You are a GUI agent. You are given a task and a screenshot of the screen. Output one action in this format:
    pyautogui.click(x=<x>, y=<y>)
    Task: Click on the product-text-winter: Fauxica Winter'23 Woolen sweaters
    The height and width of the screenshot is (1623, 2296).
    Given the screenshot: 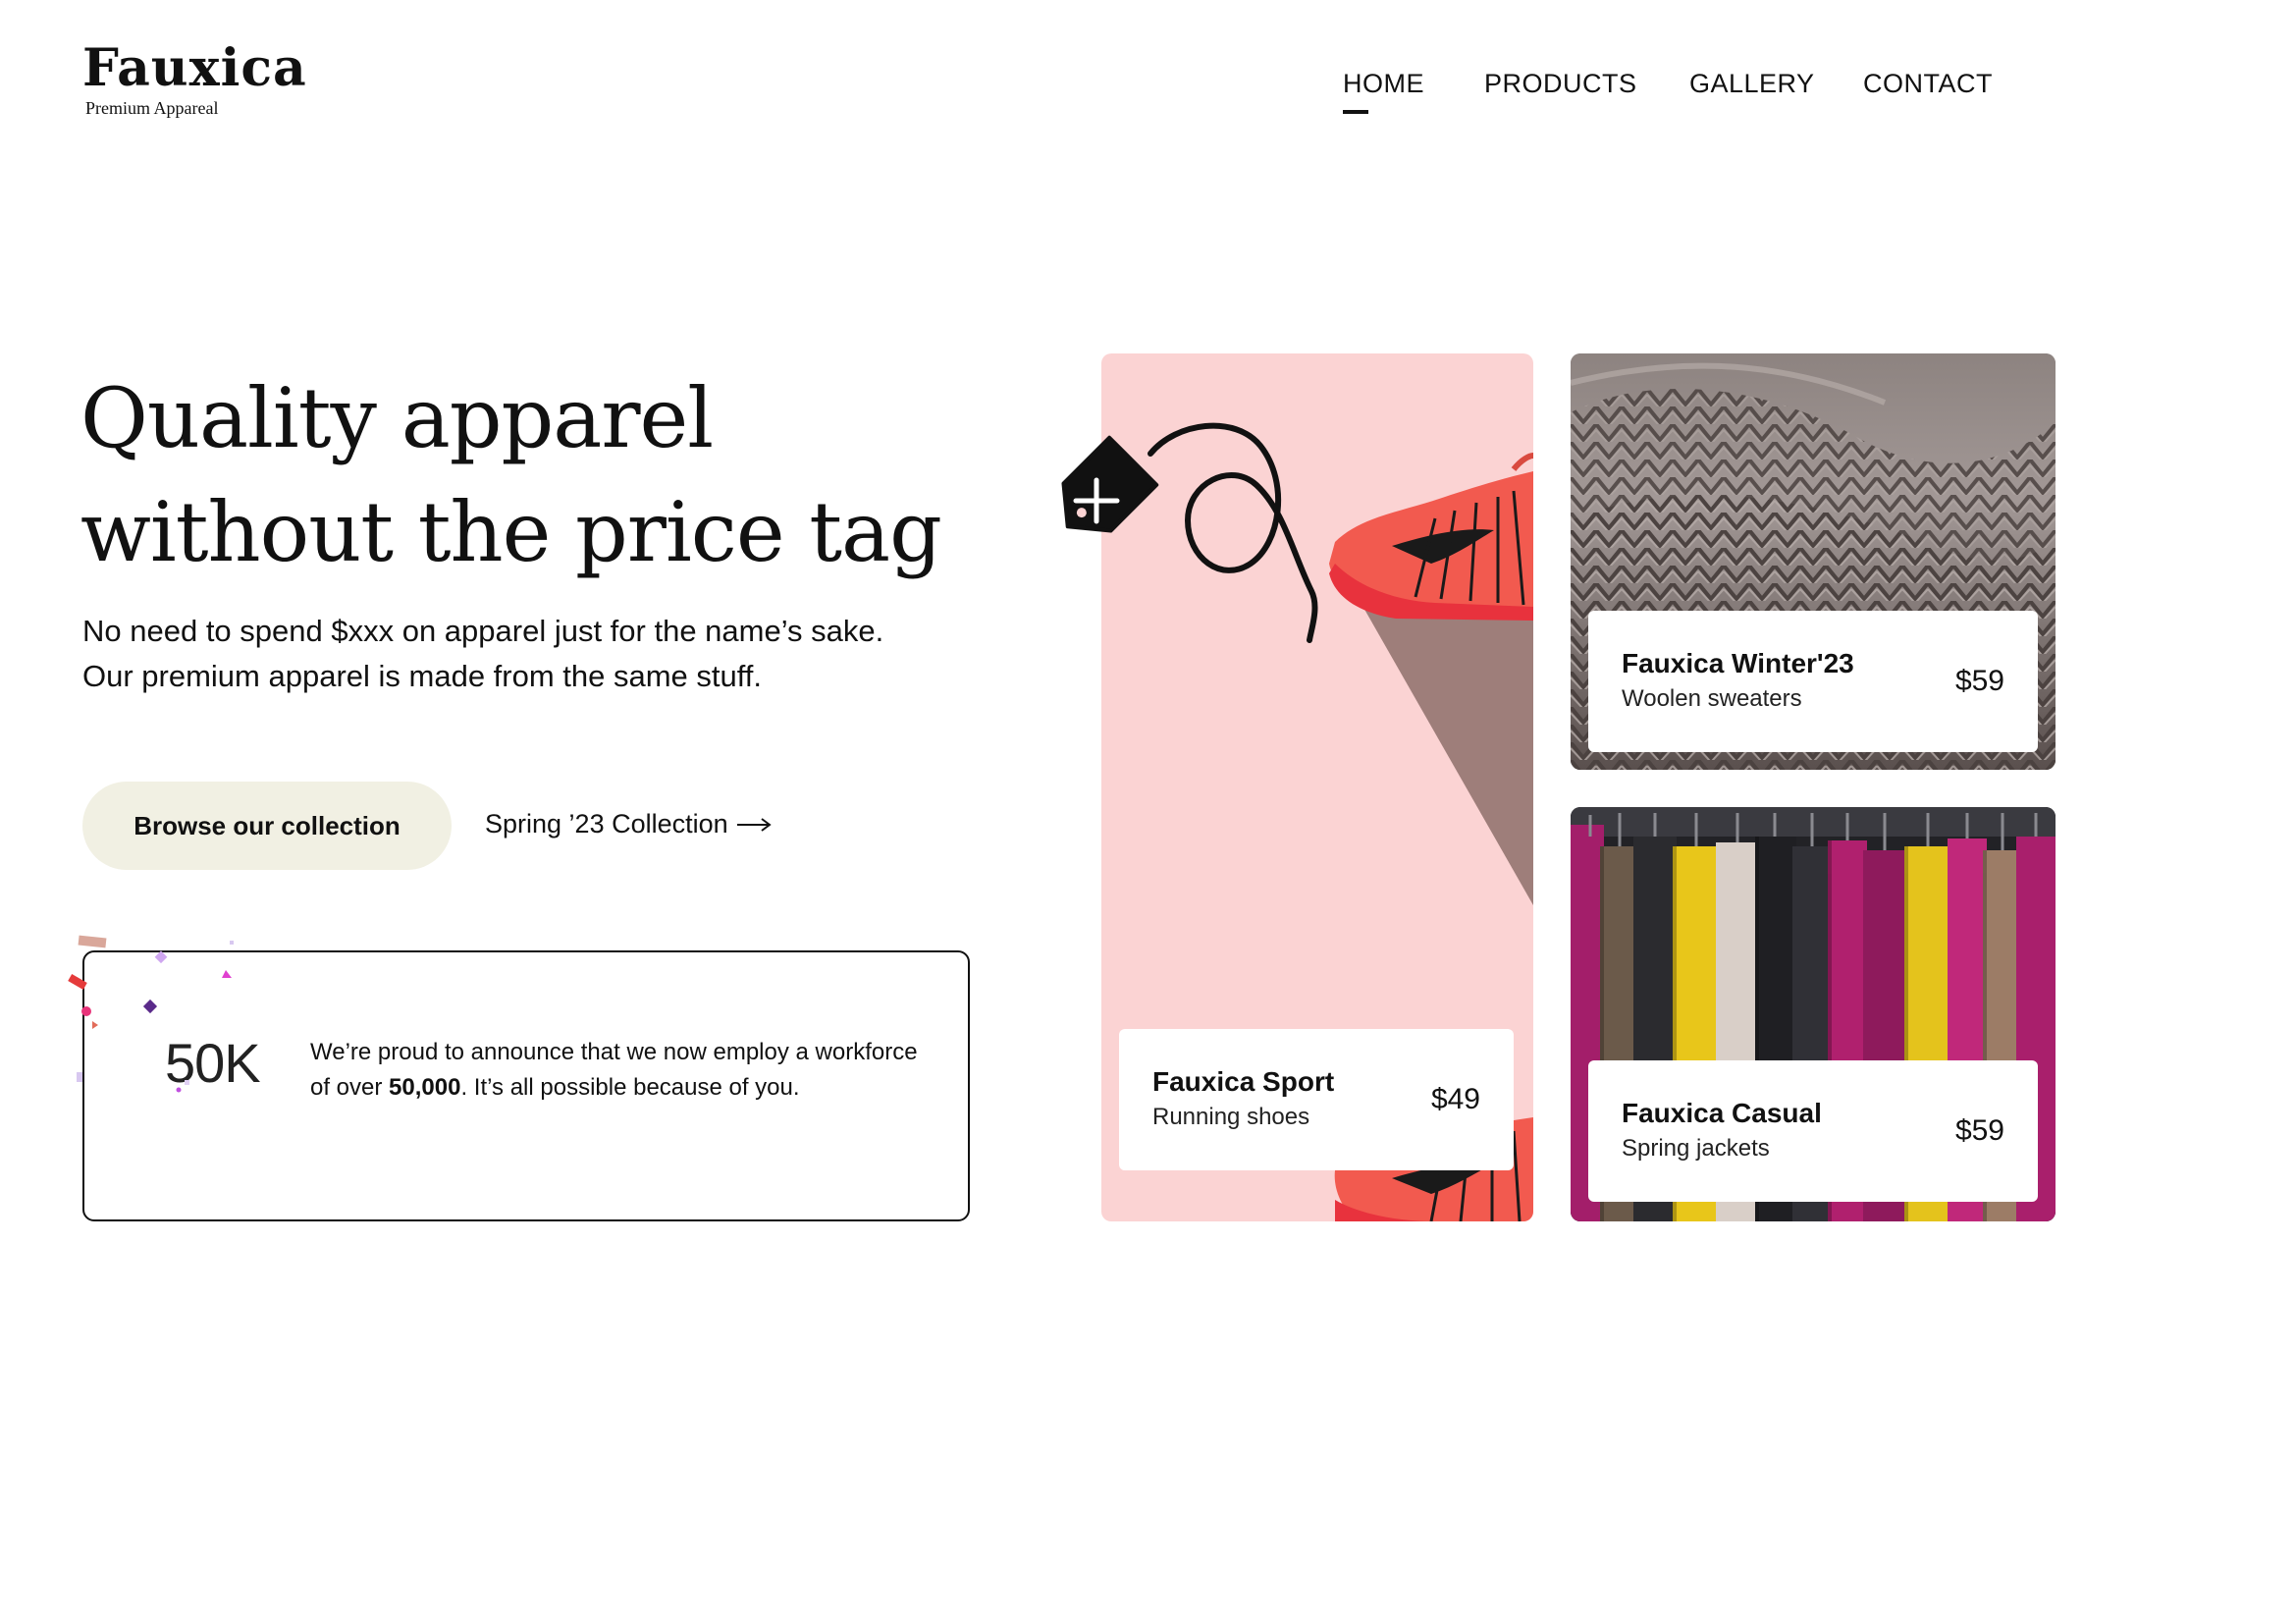 What is the action you would take?
    pyautogui.click(x=1738, y=681)
    